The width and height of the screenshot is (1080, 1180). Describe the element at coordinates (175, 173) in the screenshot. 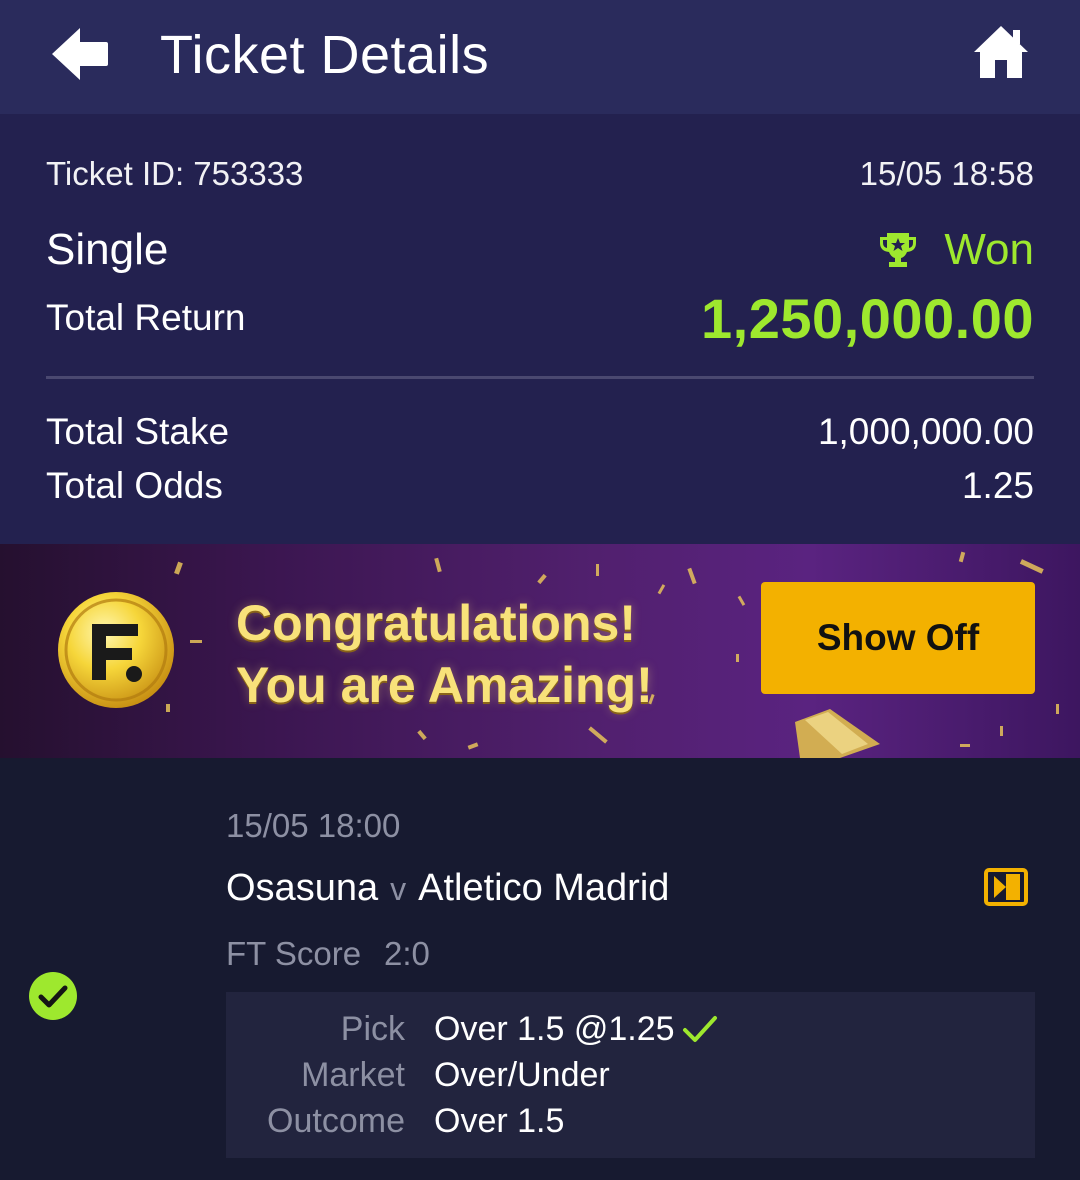

I see `ticket-id: Ticket ID: 753333` at that location.